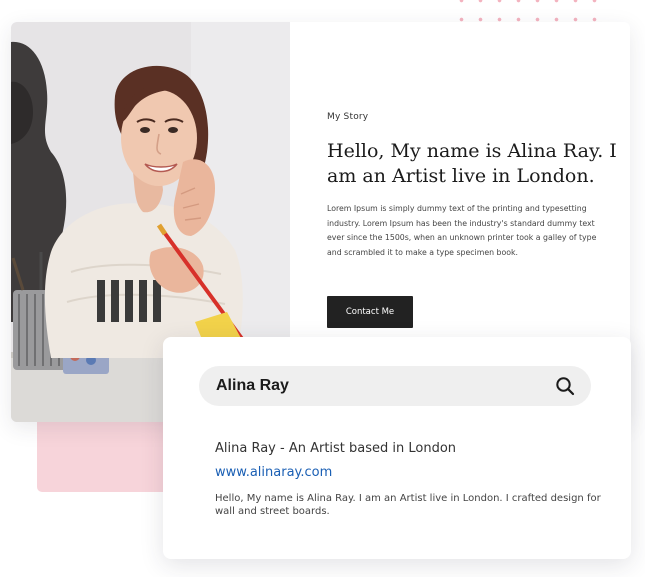 The image size is (645, 577). Describe the element at coordinates (526, 12) in the screenshot. I see `decorative-dot-grid` at that location.